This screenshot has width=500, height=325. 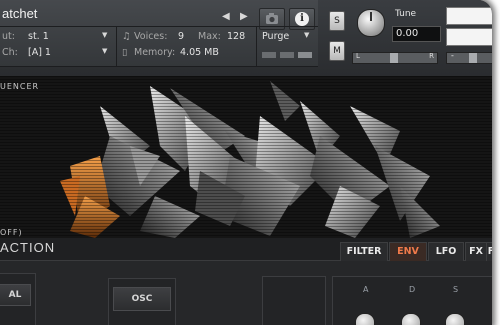 I want to click on left-module: AL, so click(x=18, y=299).